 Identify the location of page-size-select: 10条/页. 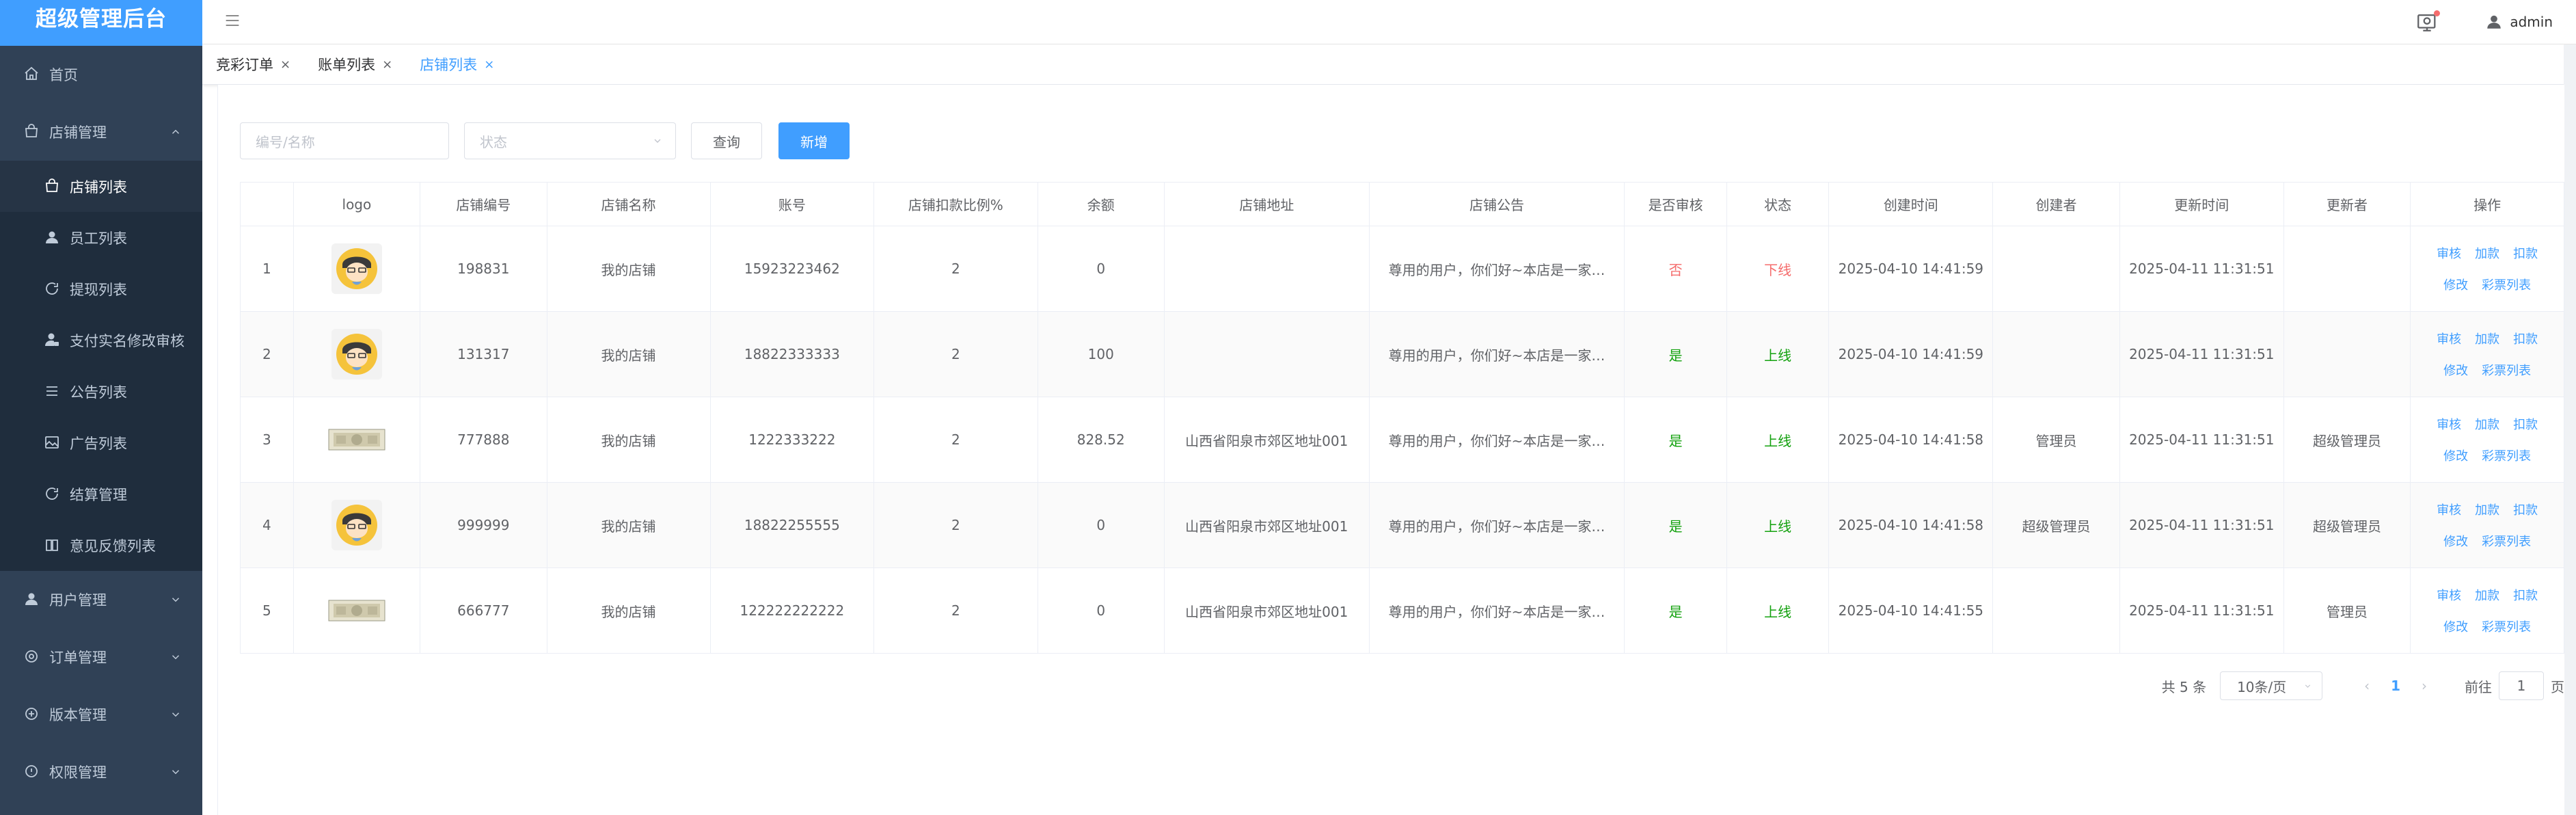
(2272, 685).